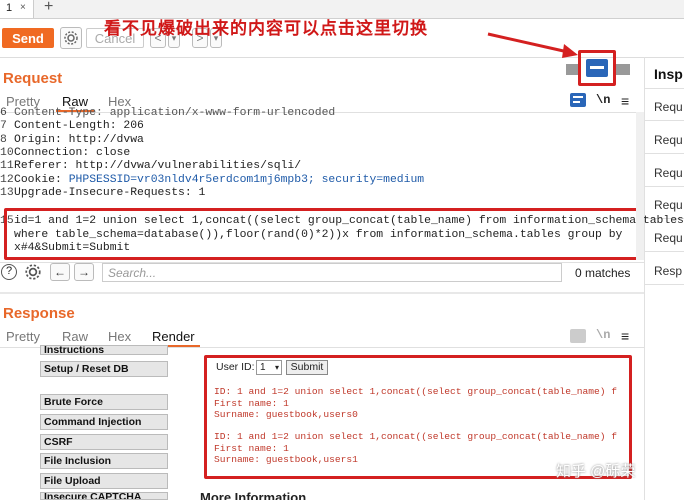 The image size is (684, 500). I want to click on line-number: 11, so click(7, 166).